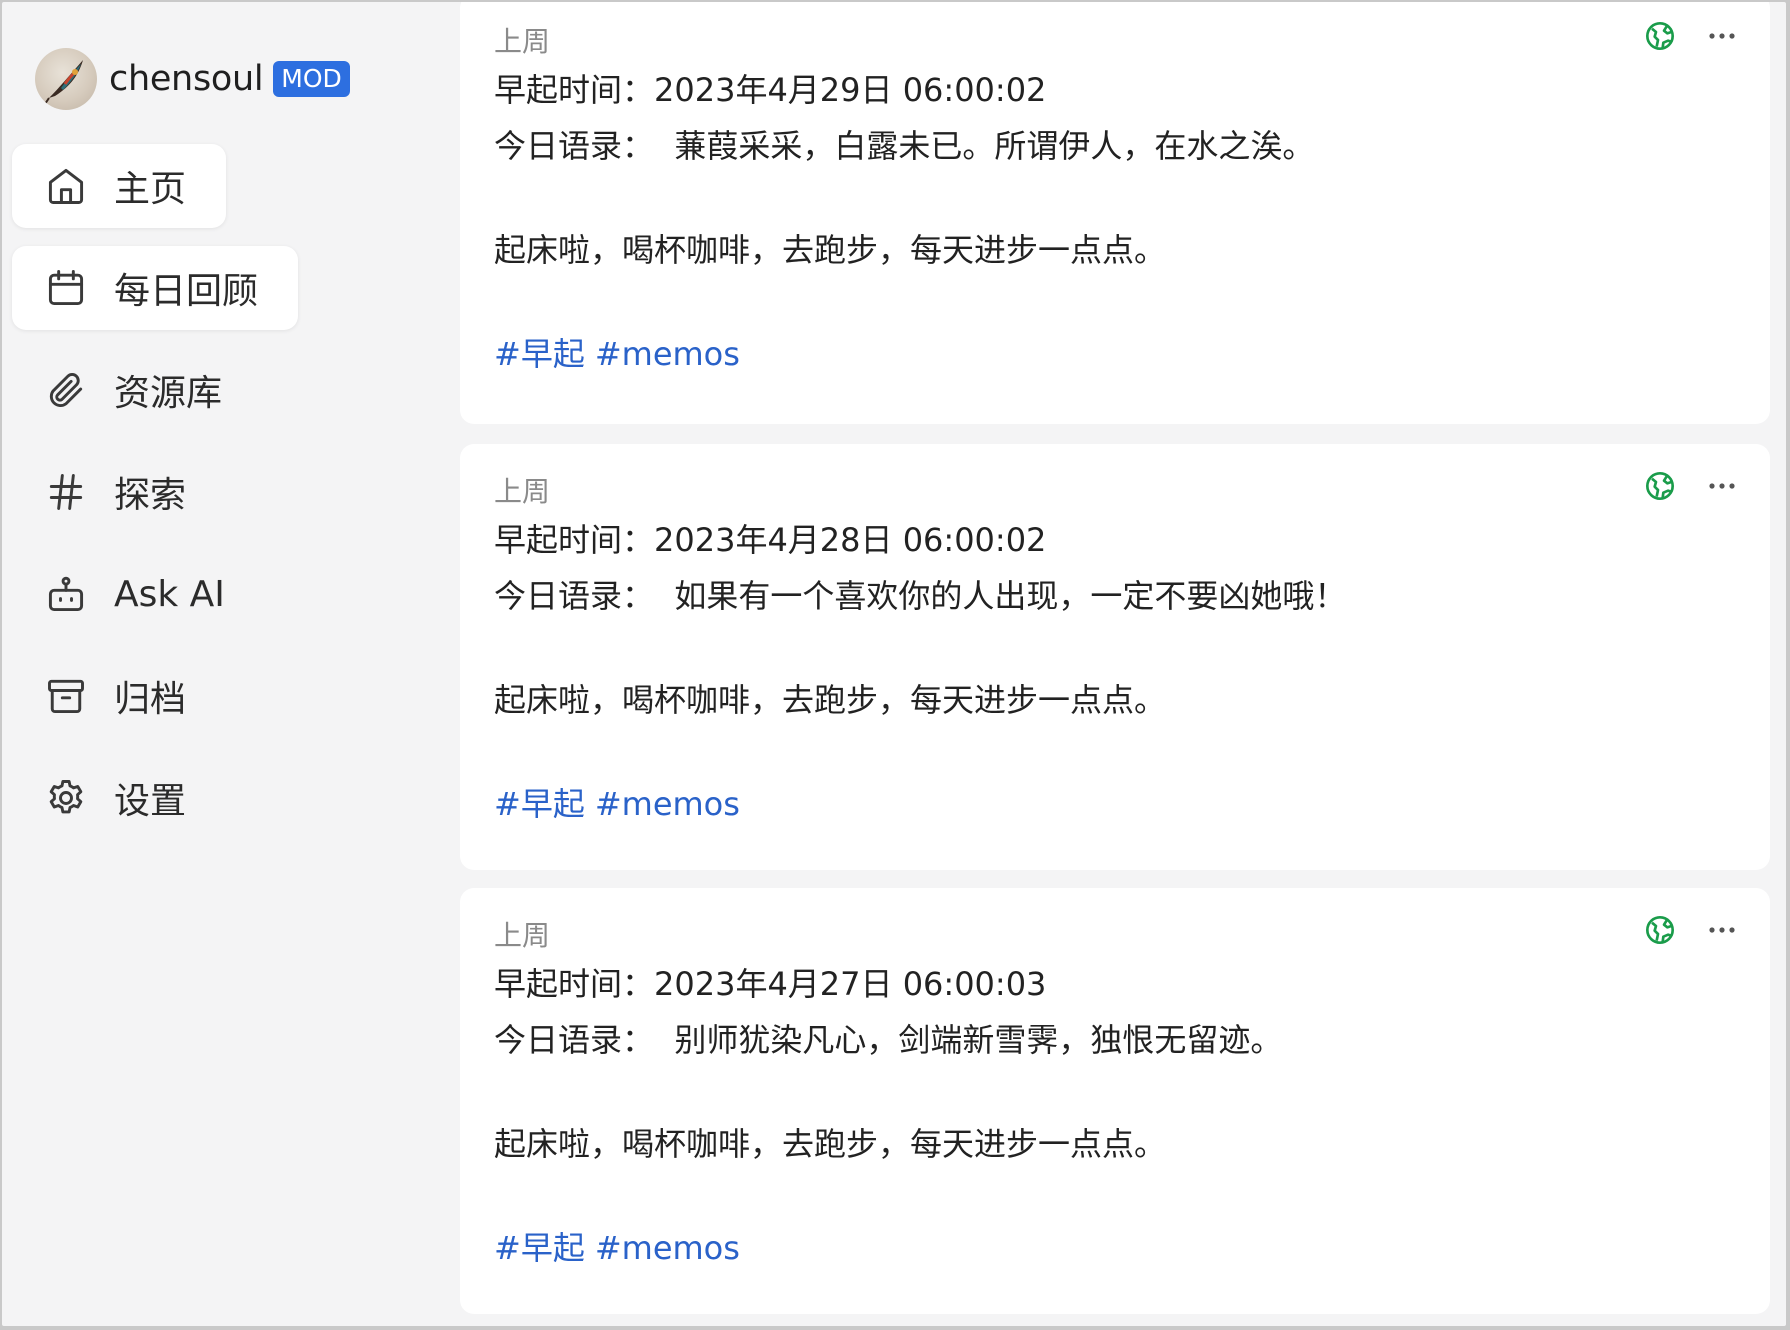  Describe the element at coordinates (150, 189) in the screenshot. I see `sidebar-item-label: 主页` at that location.